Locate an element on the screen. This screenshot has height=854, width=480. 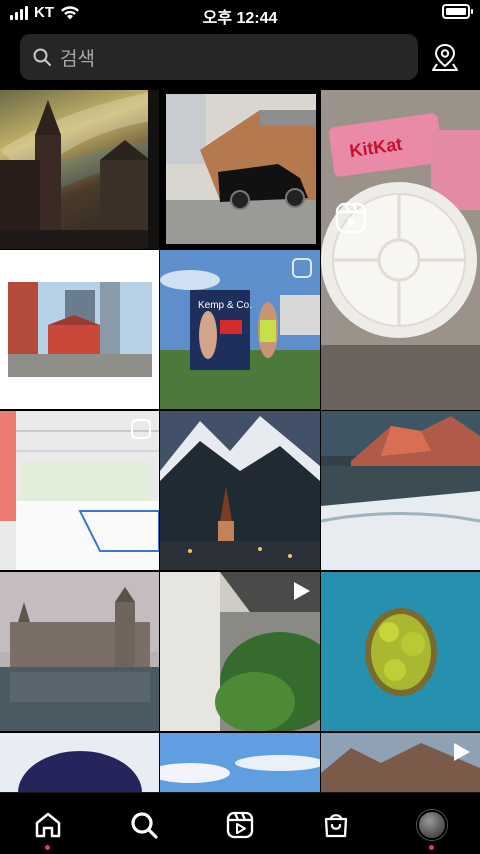
tile-beach-sunset-mountains is located at coordinates (400, 490).